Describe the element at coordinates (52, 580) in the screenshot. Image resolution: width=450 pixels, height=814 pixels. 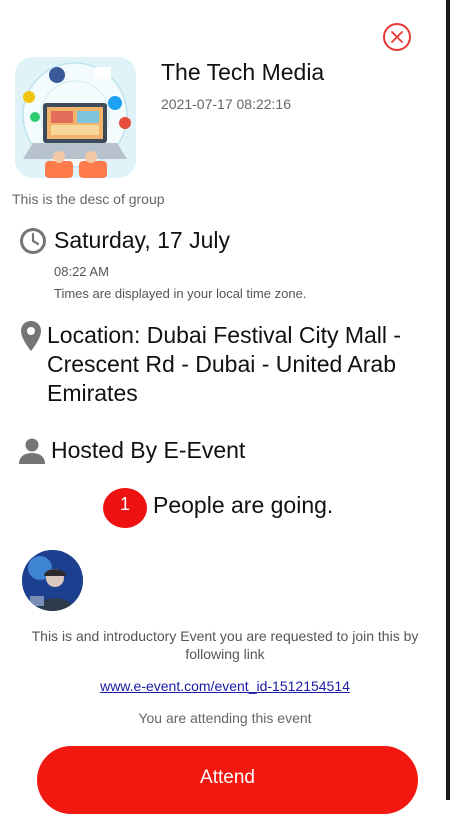
I see `attendee-avatar` at that location.